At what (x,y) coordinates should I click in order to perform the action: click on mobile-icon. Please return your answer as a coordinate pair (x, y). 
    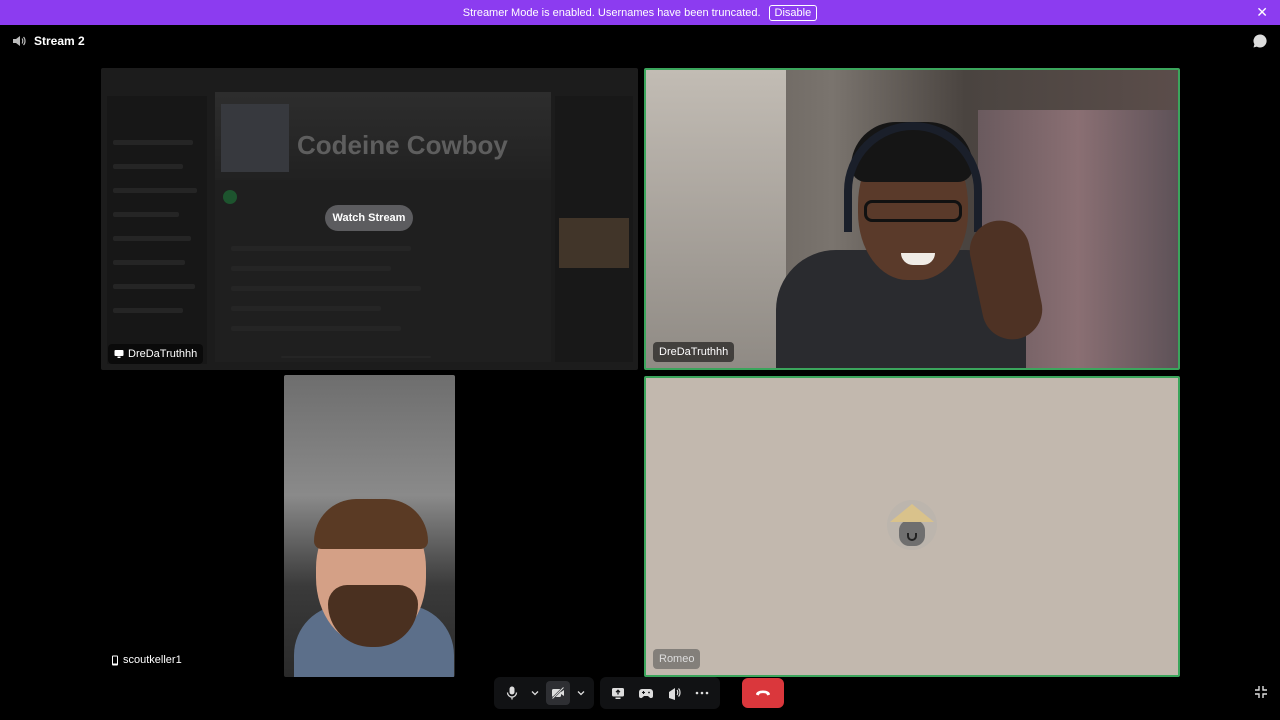
    Looking at the image, I should click on (115, 660).